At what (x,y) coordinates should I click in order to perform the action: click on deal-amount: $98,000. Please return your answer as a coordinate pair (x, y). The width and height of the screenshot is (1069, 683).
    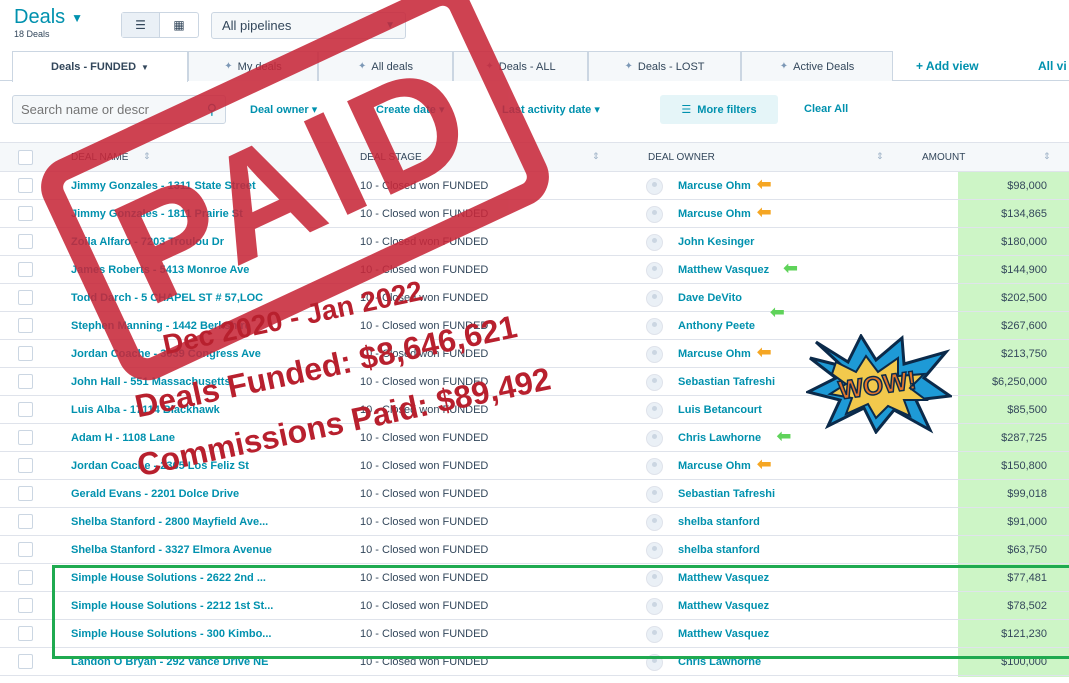
    Looking at the image, I should click on (1027, 186).